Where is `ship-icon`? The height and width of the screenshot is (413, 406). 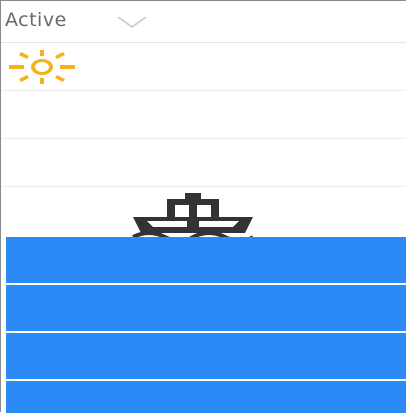
ship-icon is located at coordinates (193, 216).